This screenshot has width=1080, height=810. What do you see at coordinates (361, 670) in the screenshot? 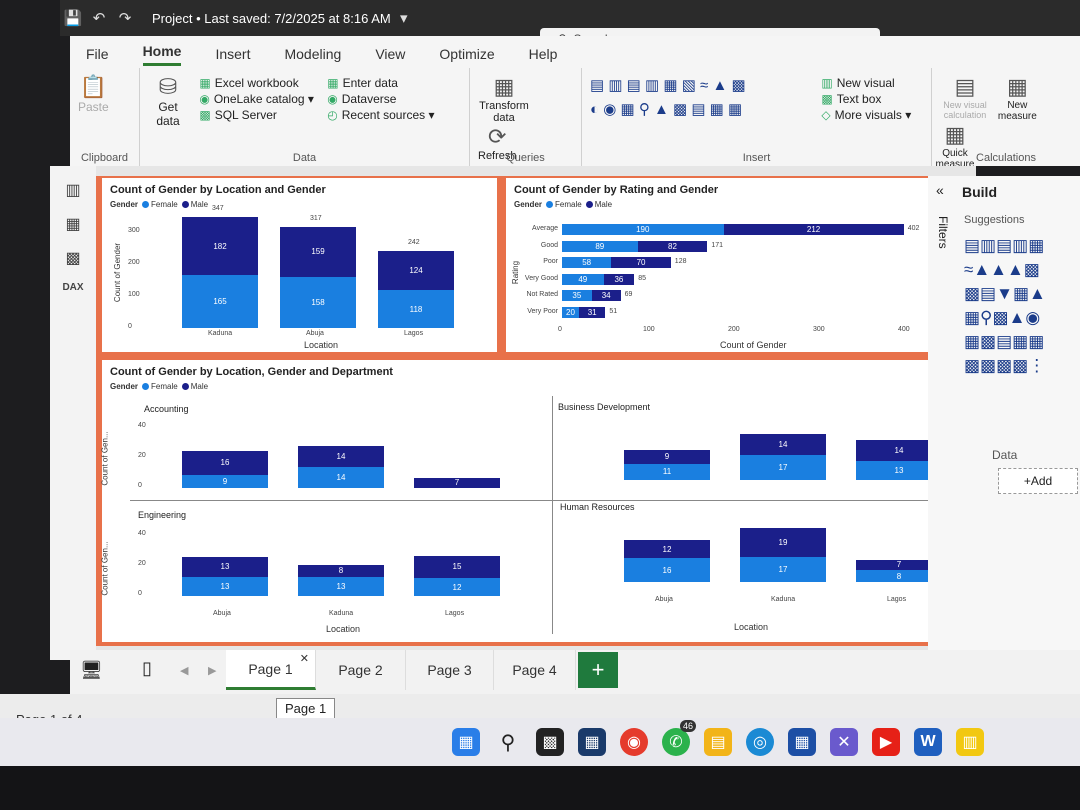
I see `tab-page-2: Page 2` at bounding box center [361, 670].